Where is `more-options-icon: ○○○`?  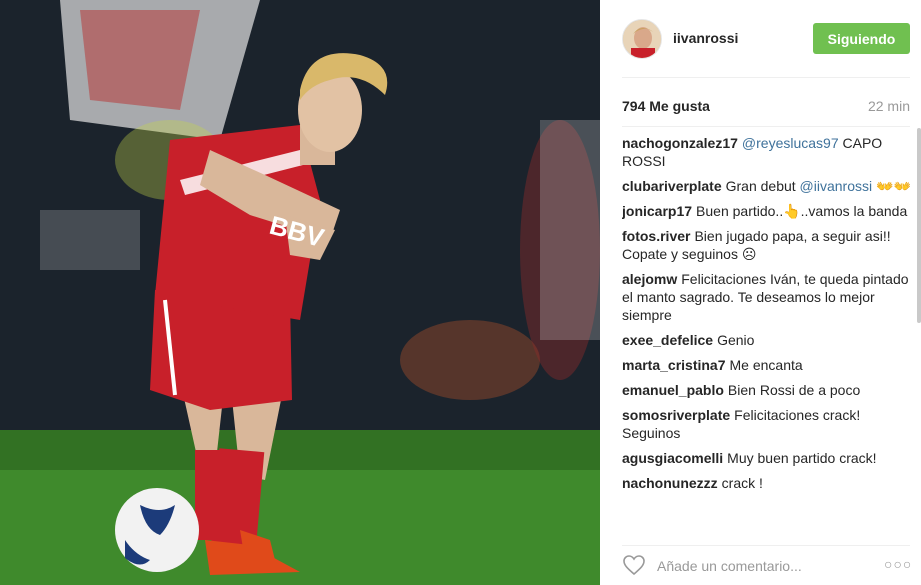 more-options-icon: ○○○ is located at coordinates (898, 564).